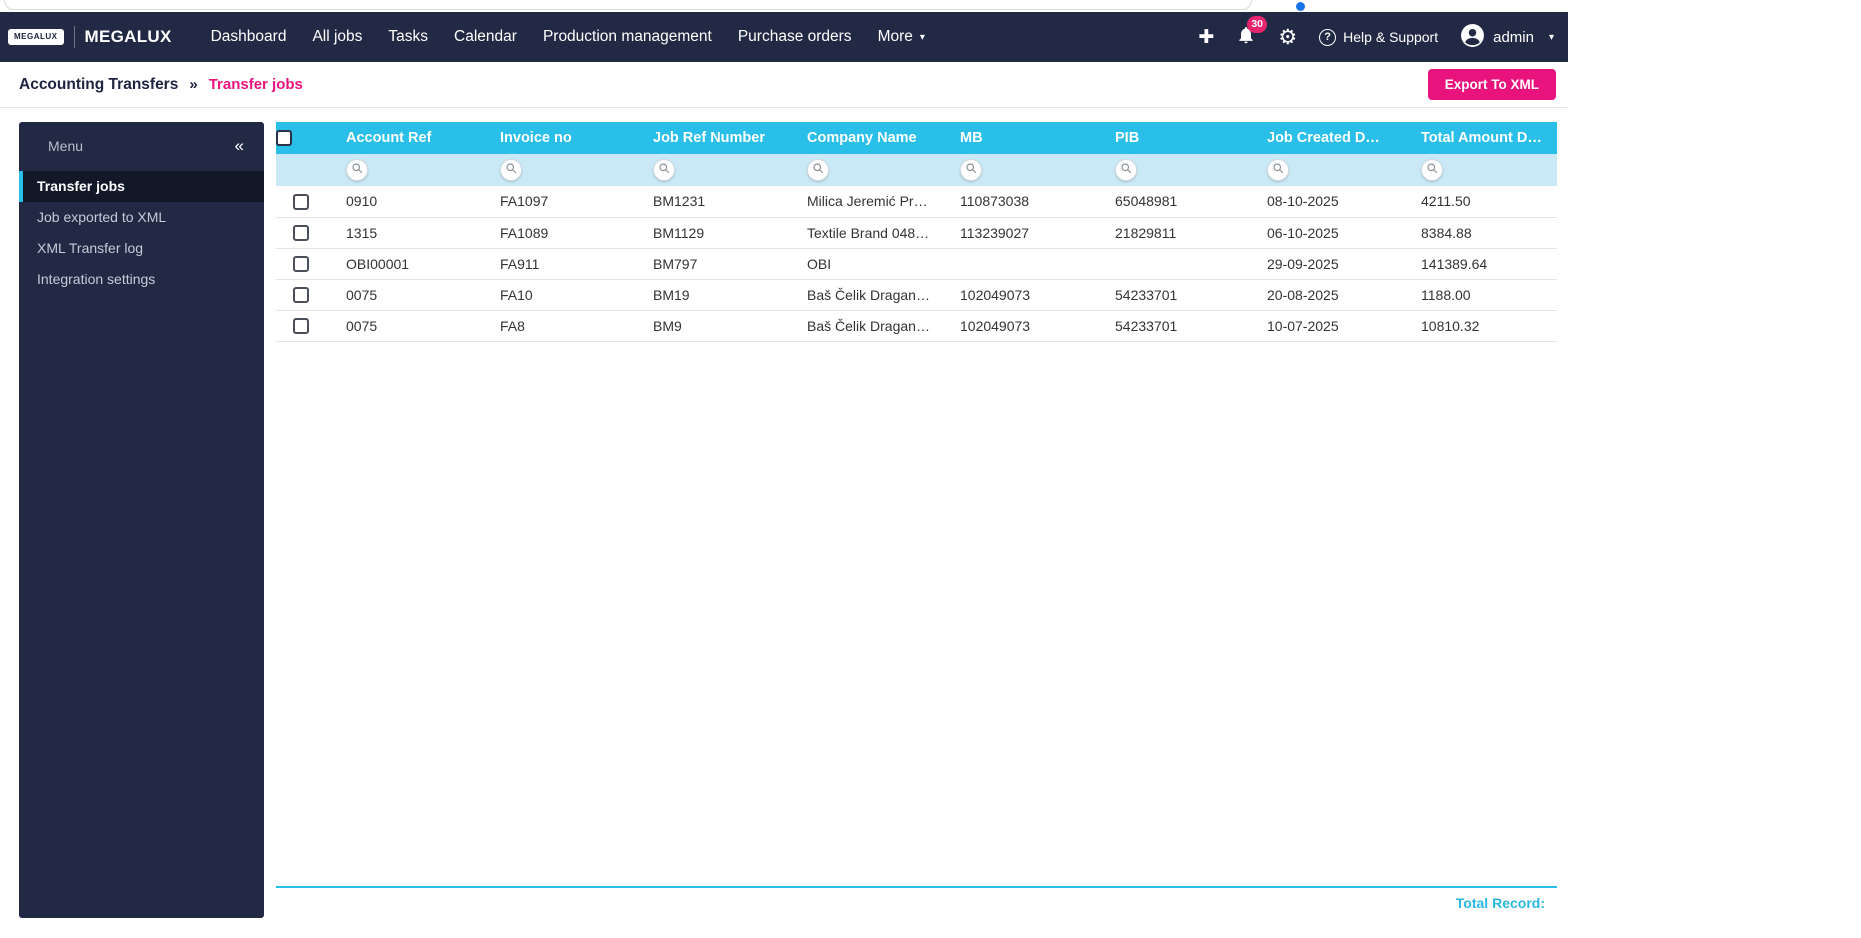 This screenshot has width=1861, height=938. I want to click on table-cell: OBI, so click(863, 264).